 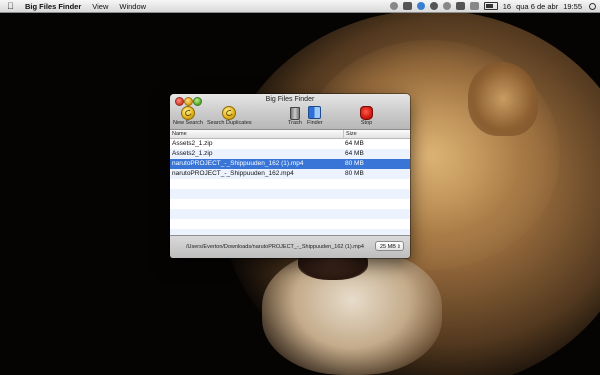 I want to click on finder-icon, so click(x=315, y=112).